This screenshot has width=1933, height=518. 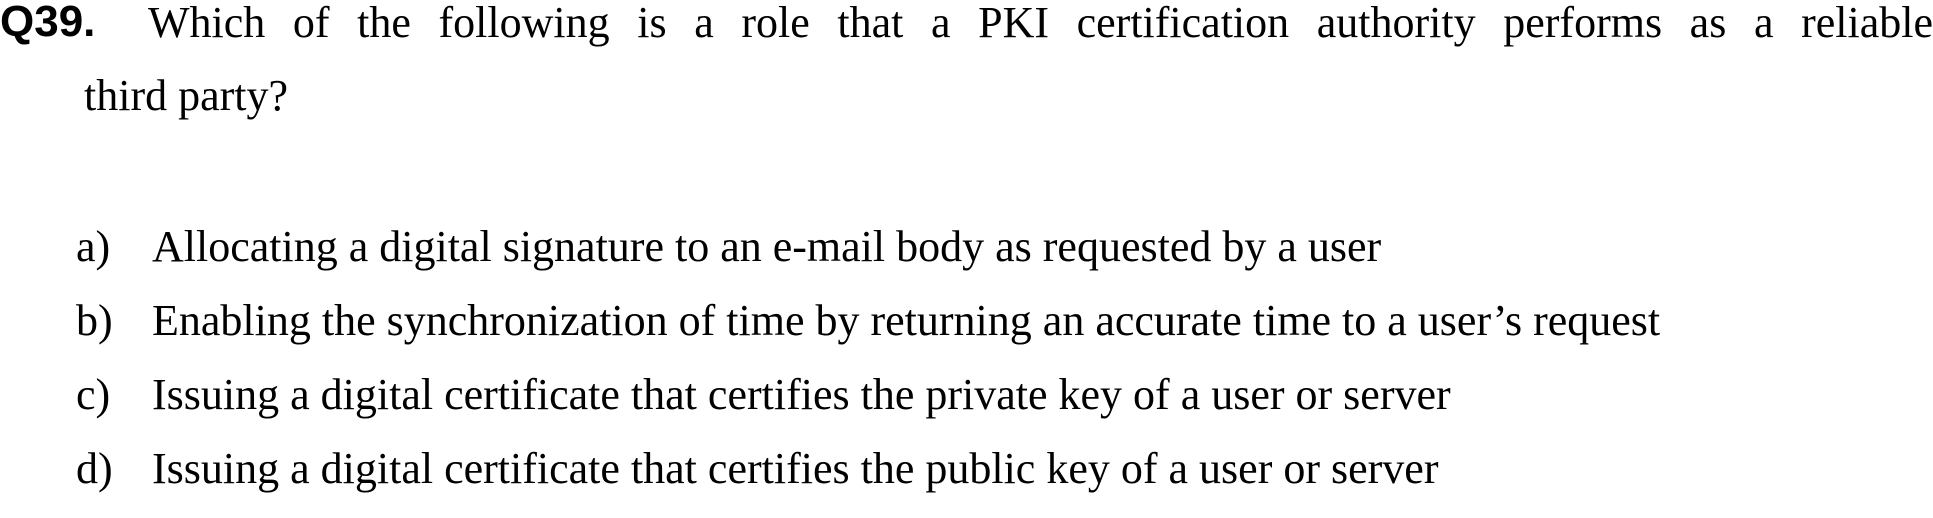 What do you see at coordinates (94, 320) in the screenshot?
I see `option-letter: b)` at bounding box center [94, 320].